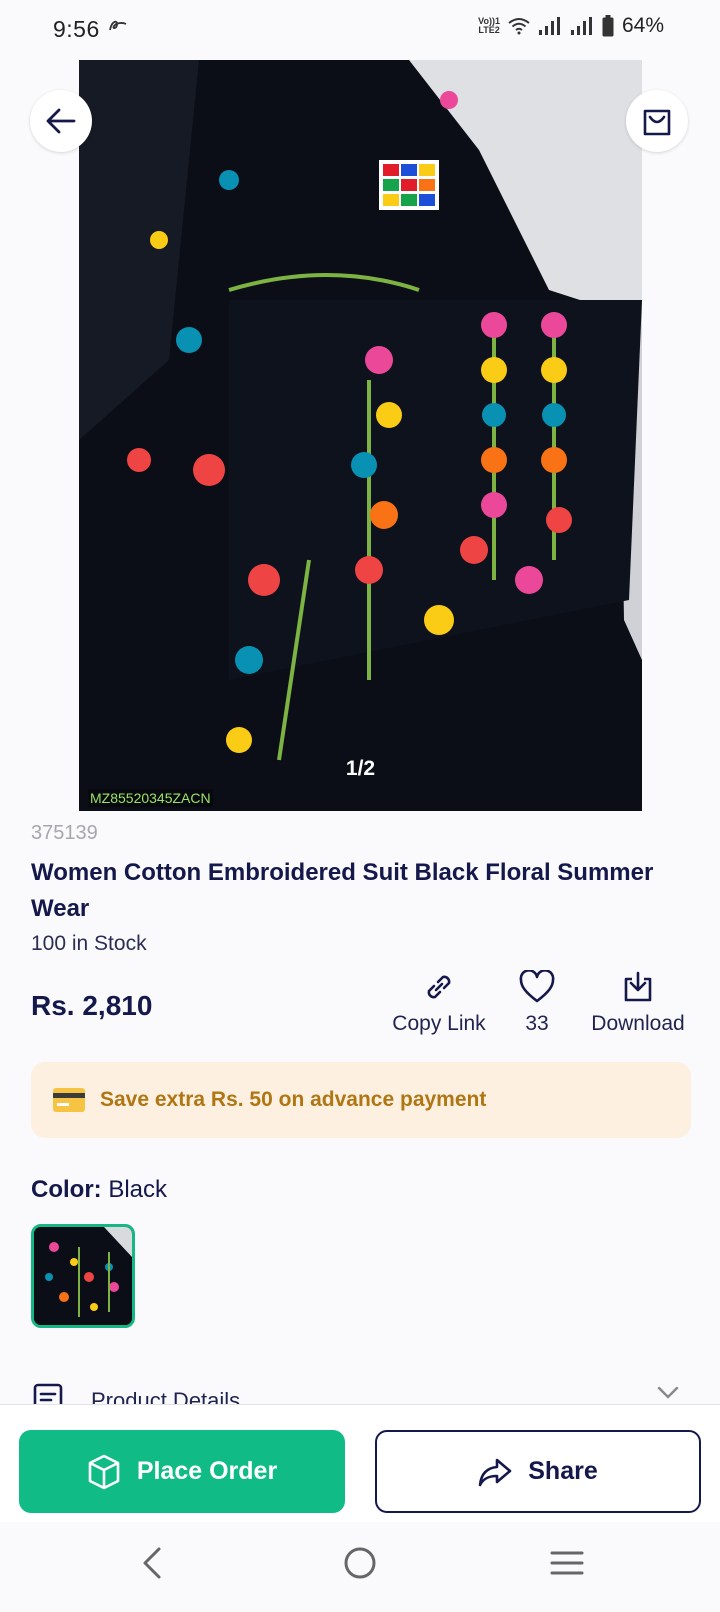  Describe the element at coordinates (104, 1471) in the screenshot. I see `box-icon` at that location.